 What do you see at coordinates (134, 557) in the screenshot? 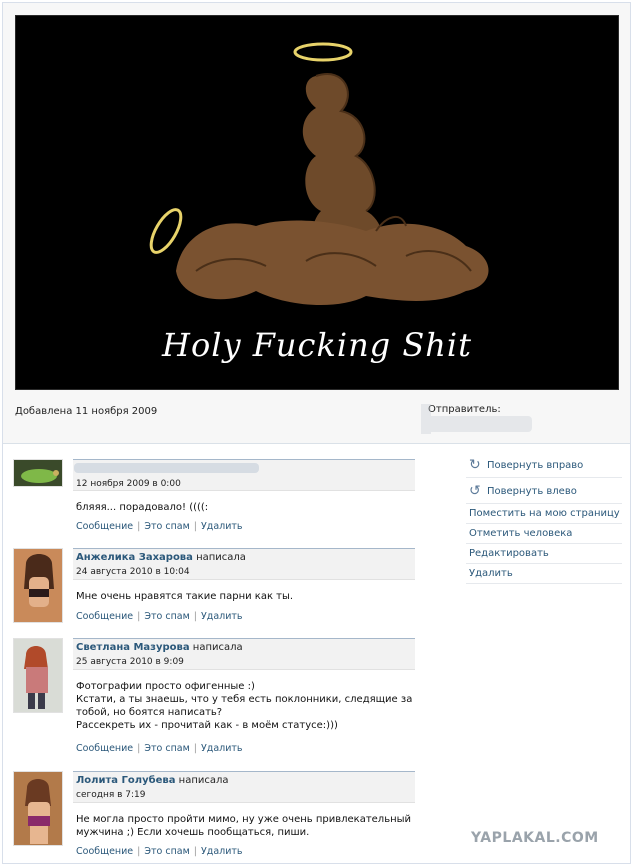
I see `author-link: Анжелика Захарова` at bounding box center [134, 557].